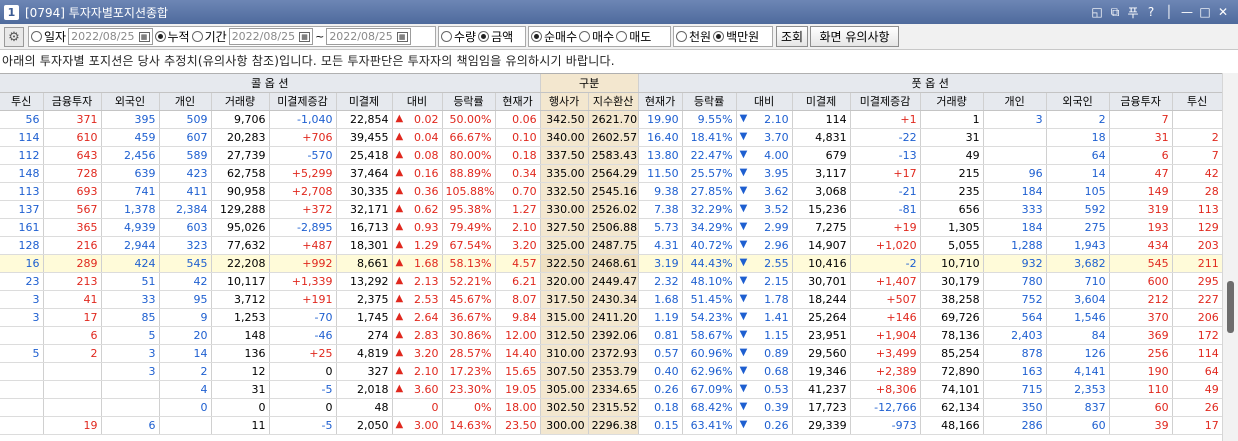 The width and height of the screenshot is (1238, 441). What do you see at coordinates (554, 36) in the screenshot?
I see `radio-net-buy: 순매수` at bounding box center [554, 36].